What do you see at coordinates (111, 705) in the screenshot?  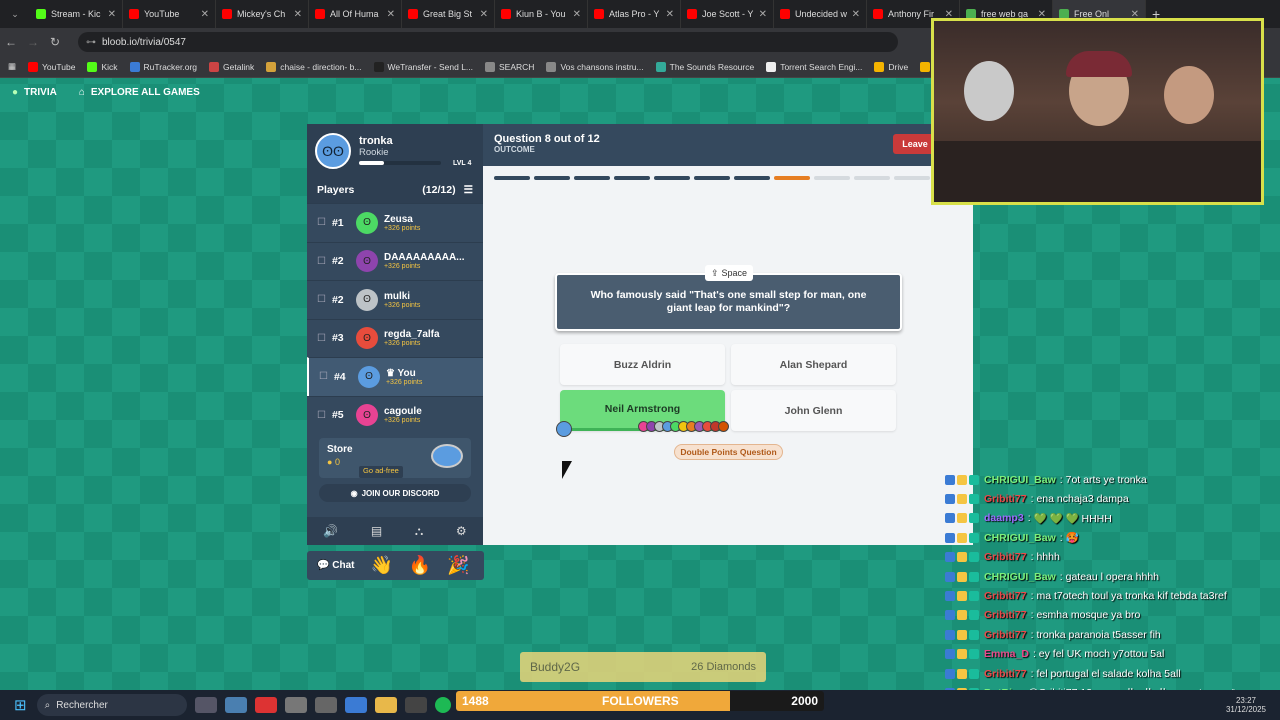 I see `taskbar-search: ⌕ Rechercher` at bounding box center [111, 705].